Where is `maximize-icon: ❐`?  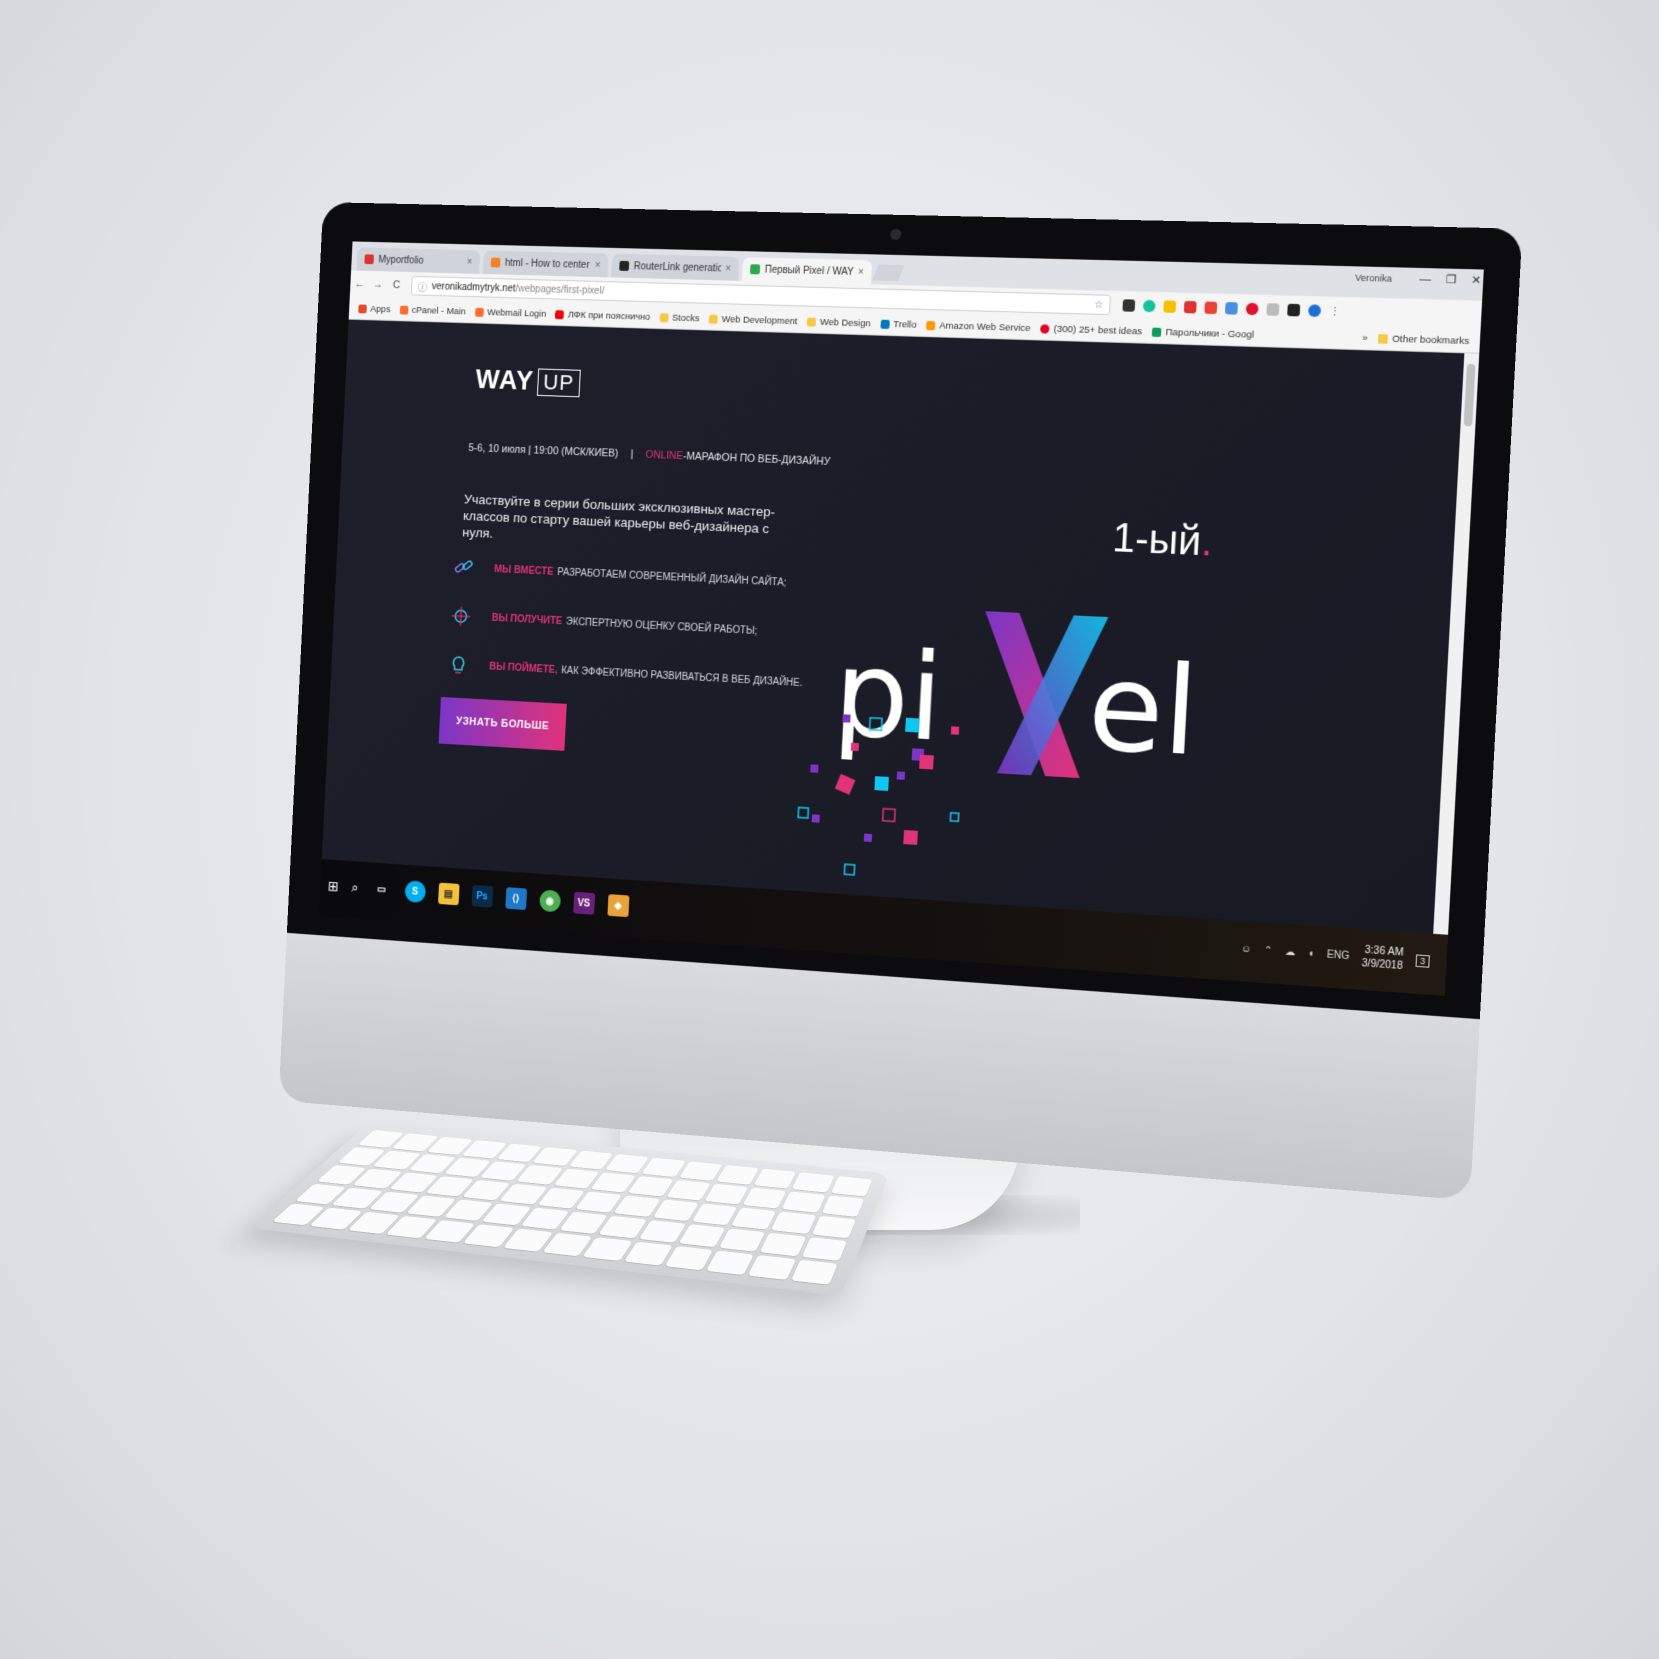
maximize-icon: ❐ is located at coordinates (1451, 280).